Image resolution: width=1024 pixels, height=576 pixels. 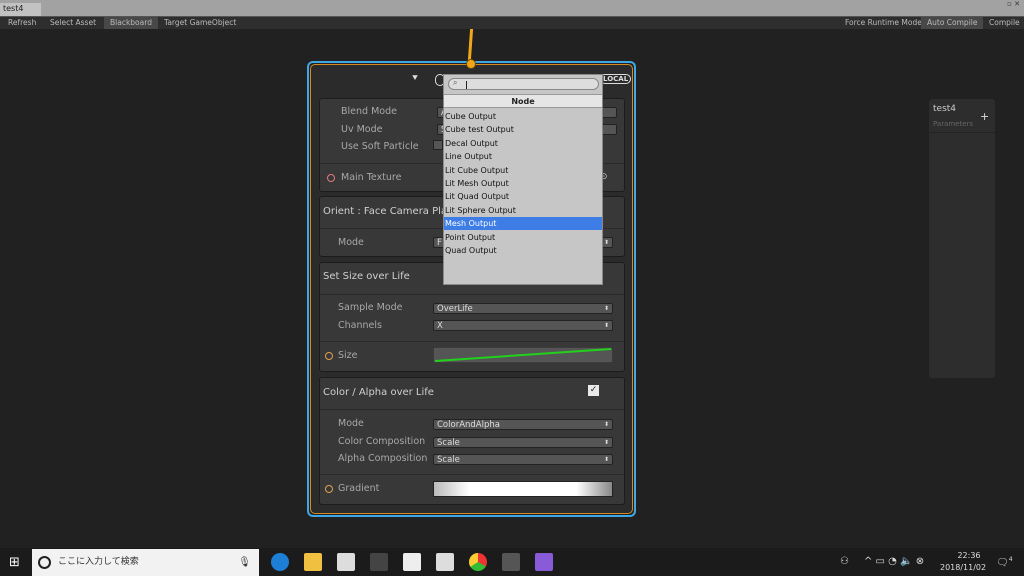 What do you see at coordinates (313, 562) in the screenshot?
I see `file-explorer-icon` at bounding box center [313, 562].